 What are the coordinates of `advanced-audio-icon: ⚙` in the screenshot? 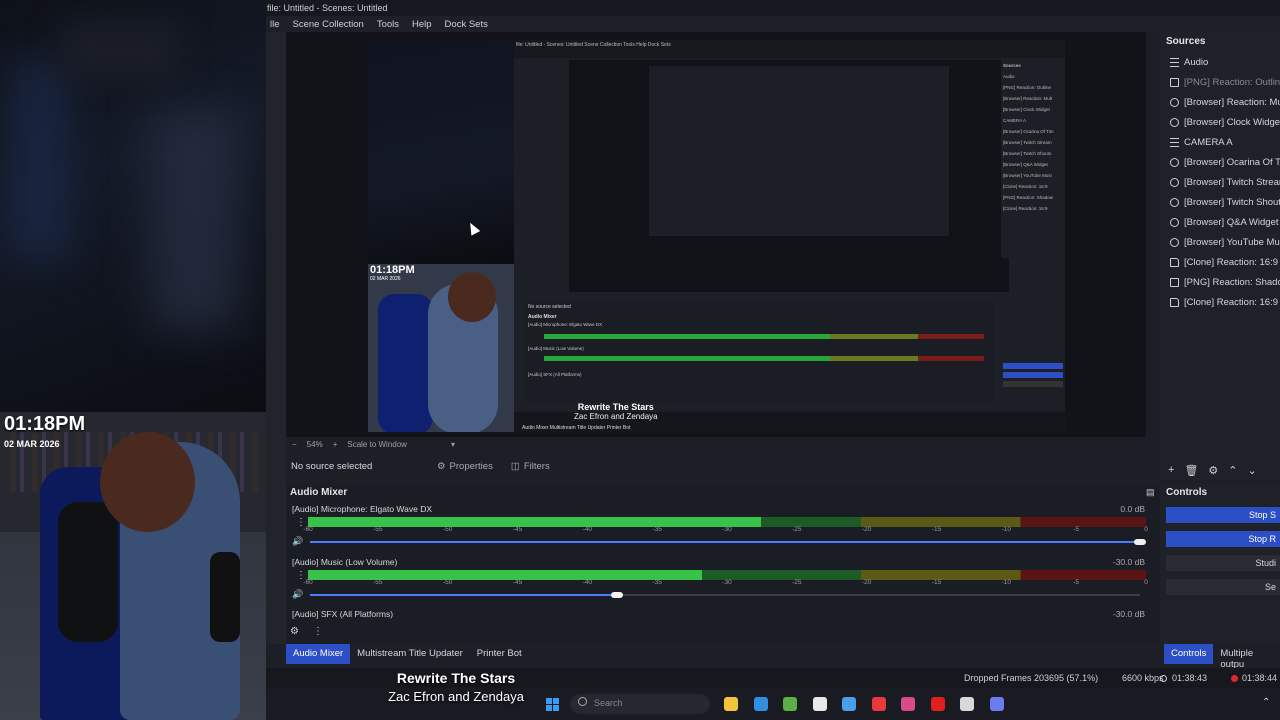 It's located at (294, 631).